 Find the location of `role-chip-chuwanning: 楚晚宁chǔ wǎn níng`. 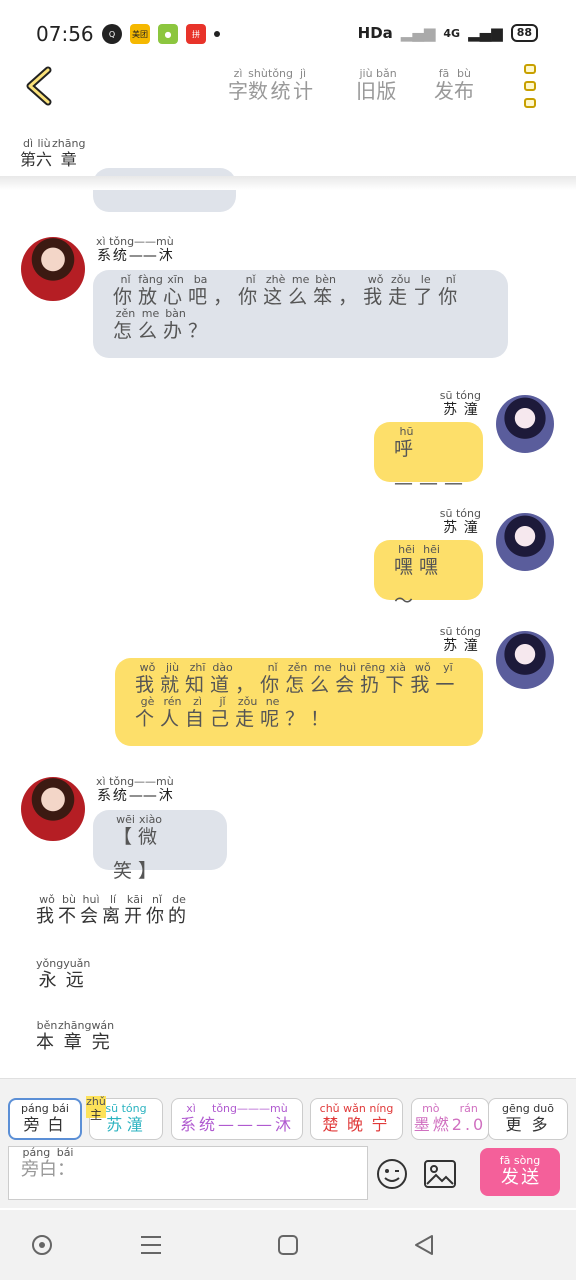

role-chip-chuwanning: 楚晚宁chǔ wǎn níng is located at coordinates (356, 1119).